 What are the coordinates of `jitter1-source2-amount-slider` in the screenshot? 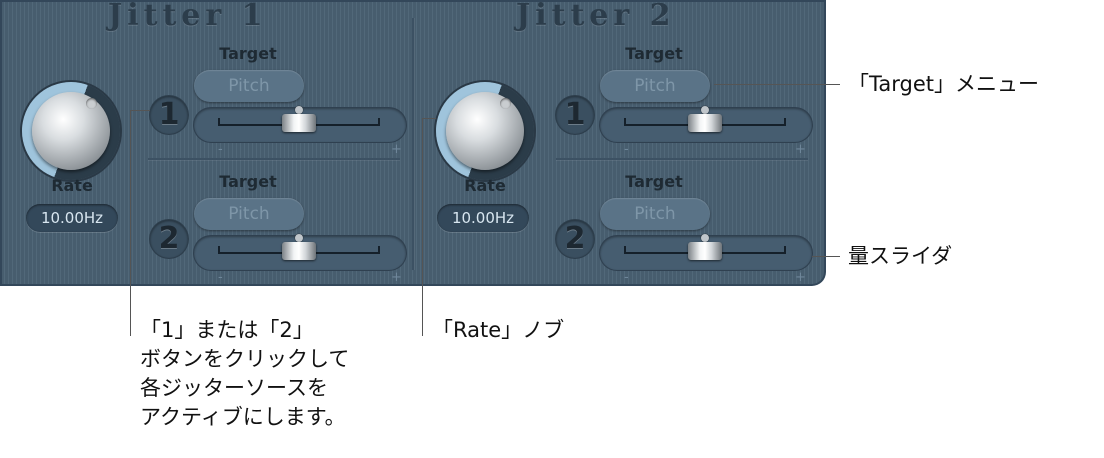 It's located at (300, 252).